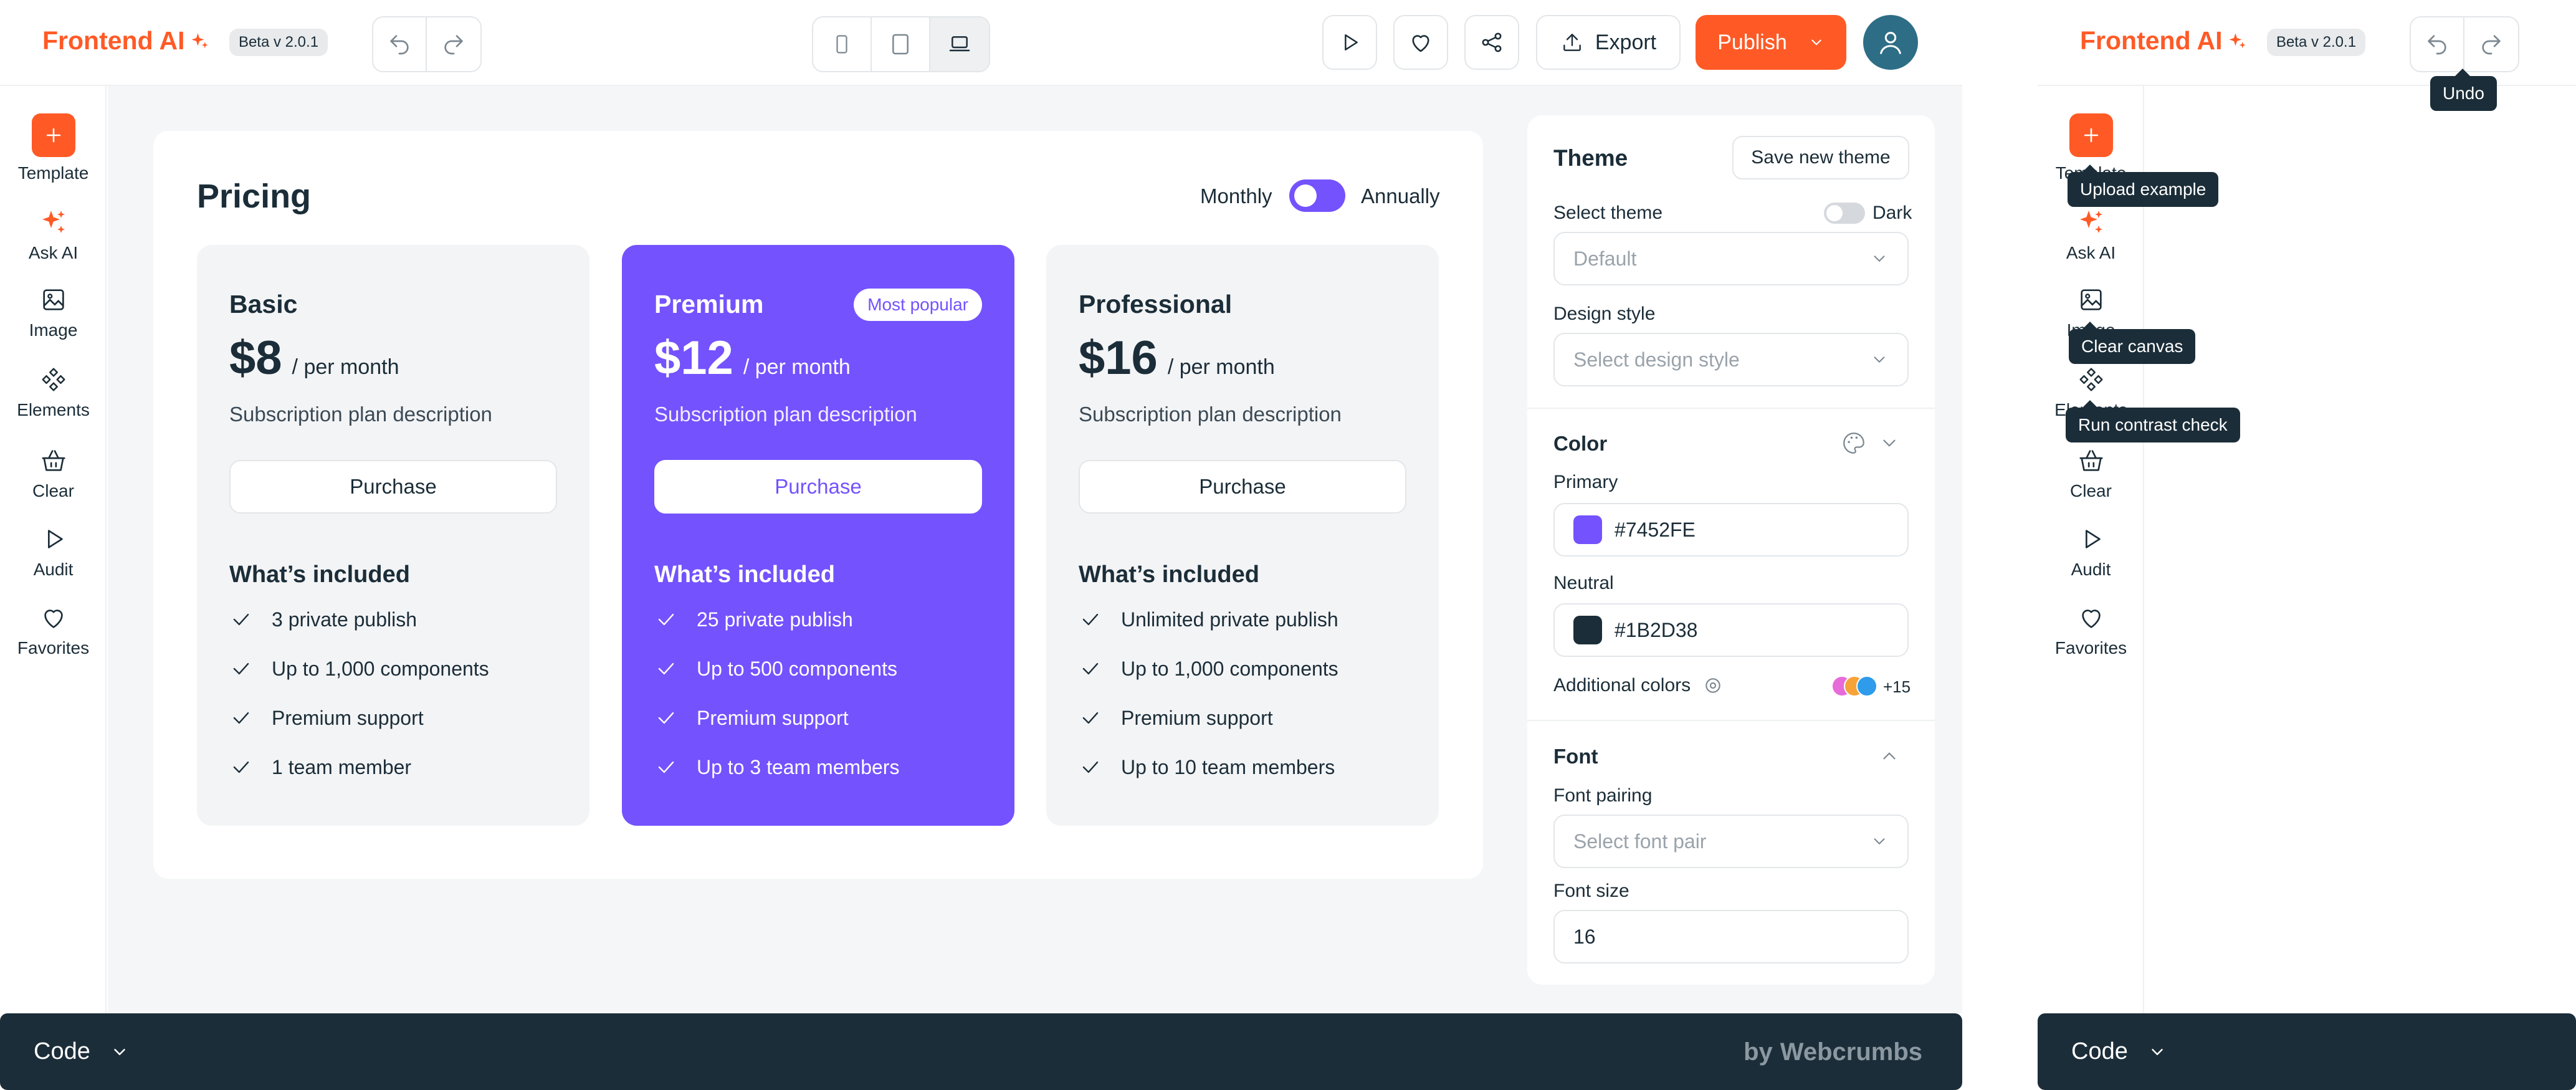 The height and width of the screenshot is (1090, 2576). What do you see at coordinates (2163, 40) in the screenshot?
I see `mini-app-logo: Frontend AI` at bounding box center [2163, 40].